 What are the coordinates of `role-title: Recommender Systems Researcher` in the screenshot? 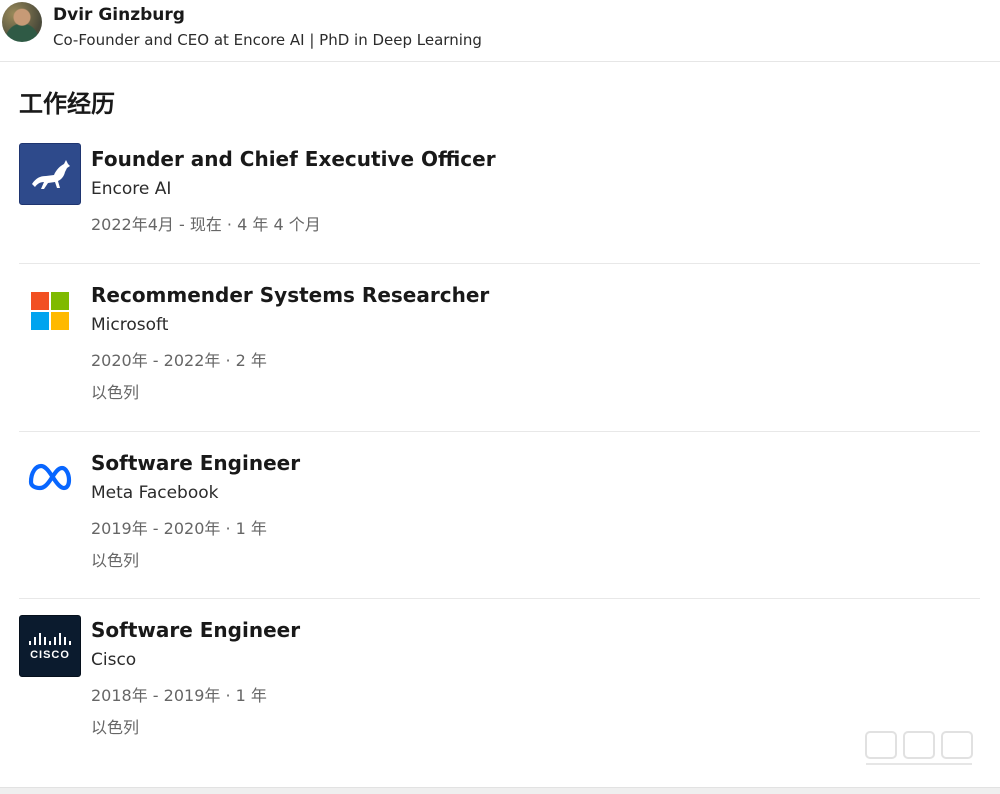 It's located at (290, 295).